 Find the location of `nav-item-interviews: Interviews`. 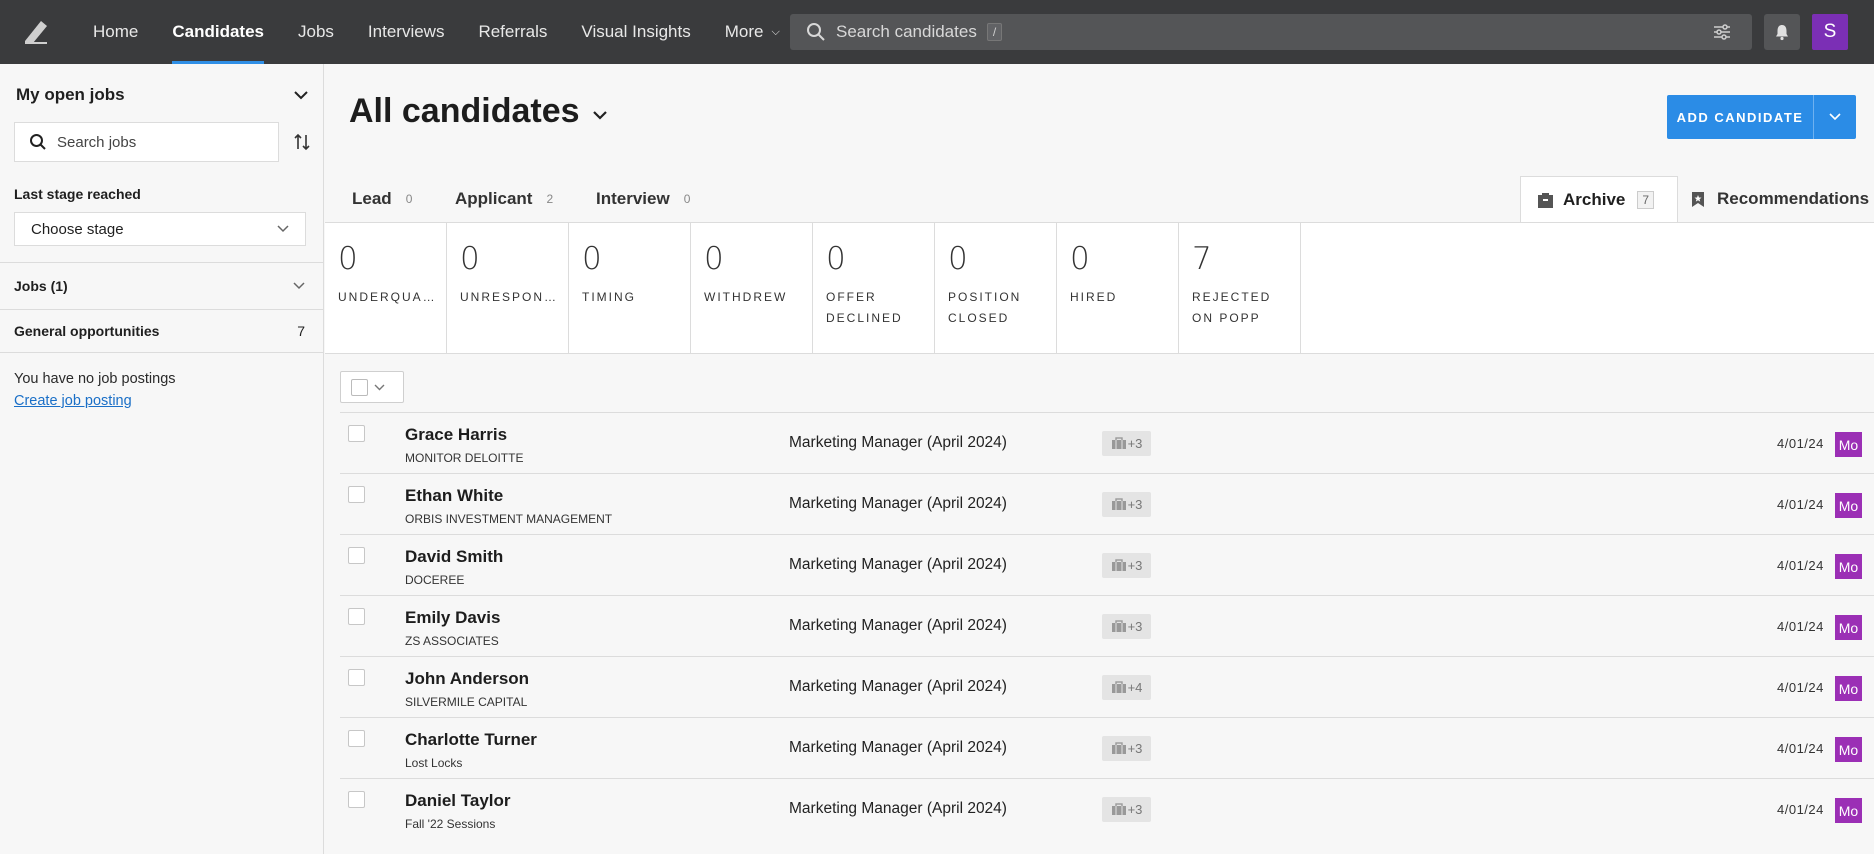

nav-item-interviews: Interviews is located at coordinates (406, 32).